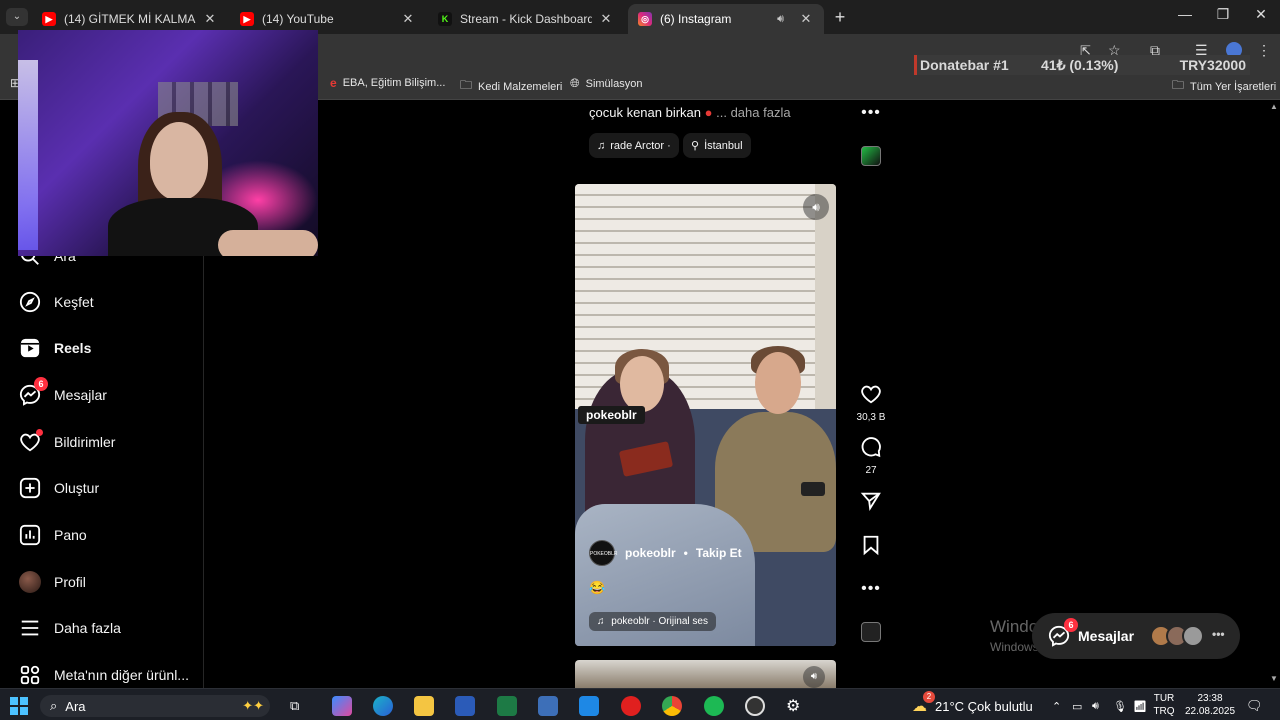  I want to click on more-link: ... daha fazla, so click(753, 112).